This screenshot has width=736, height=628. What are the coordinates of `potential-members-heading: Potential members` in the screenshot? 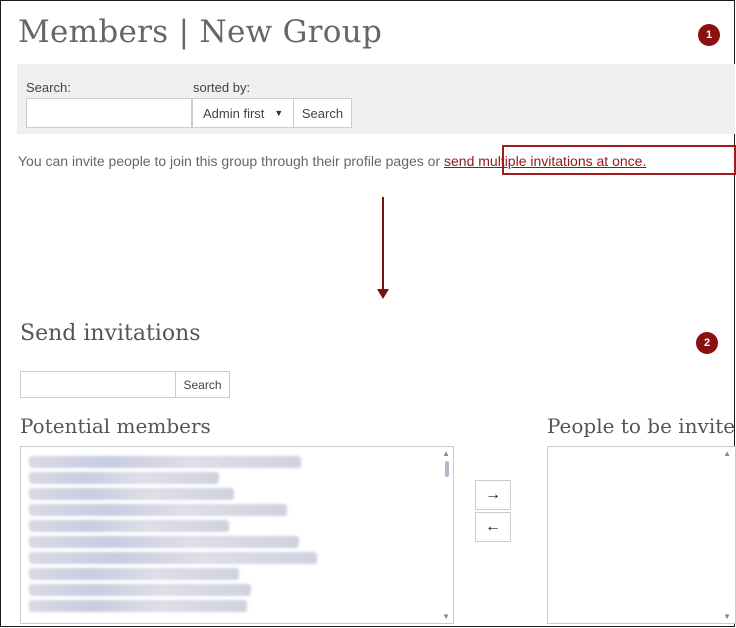 It's located at (115, 426).